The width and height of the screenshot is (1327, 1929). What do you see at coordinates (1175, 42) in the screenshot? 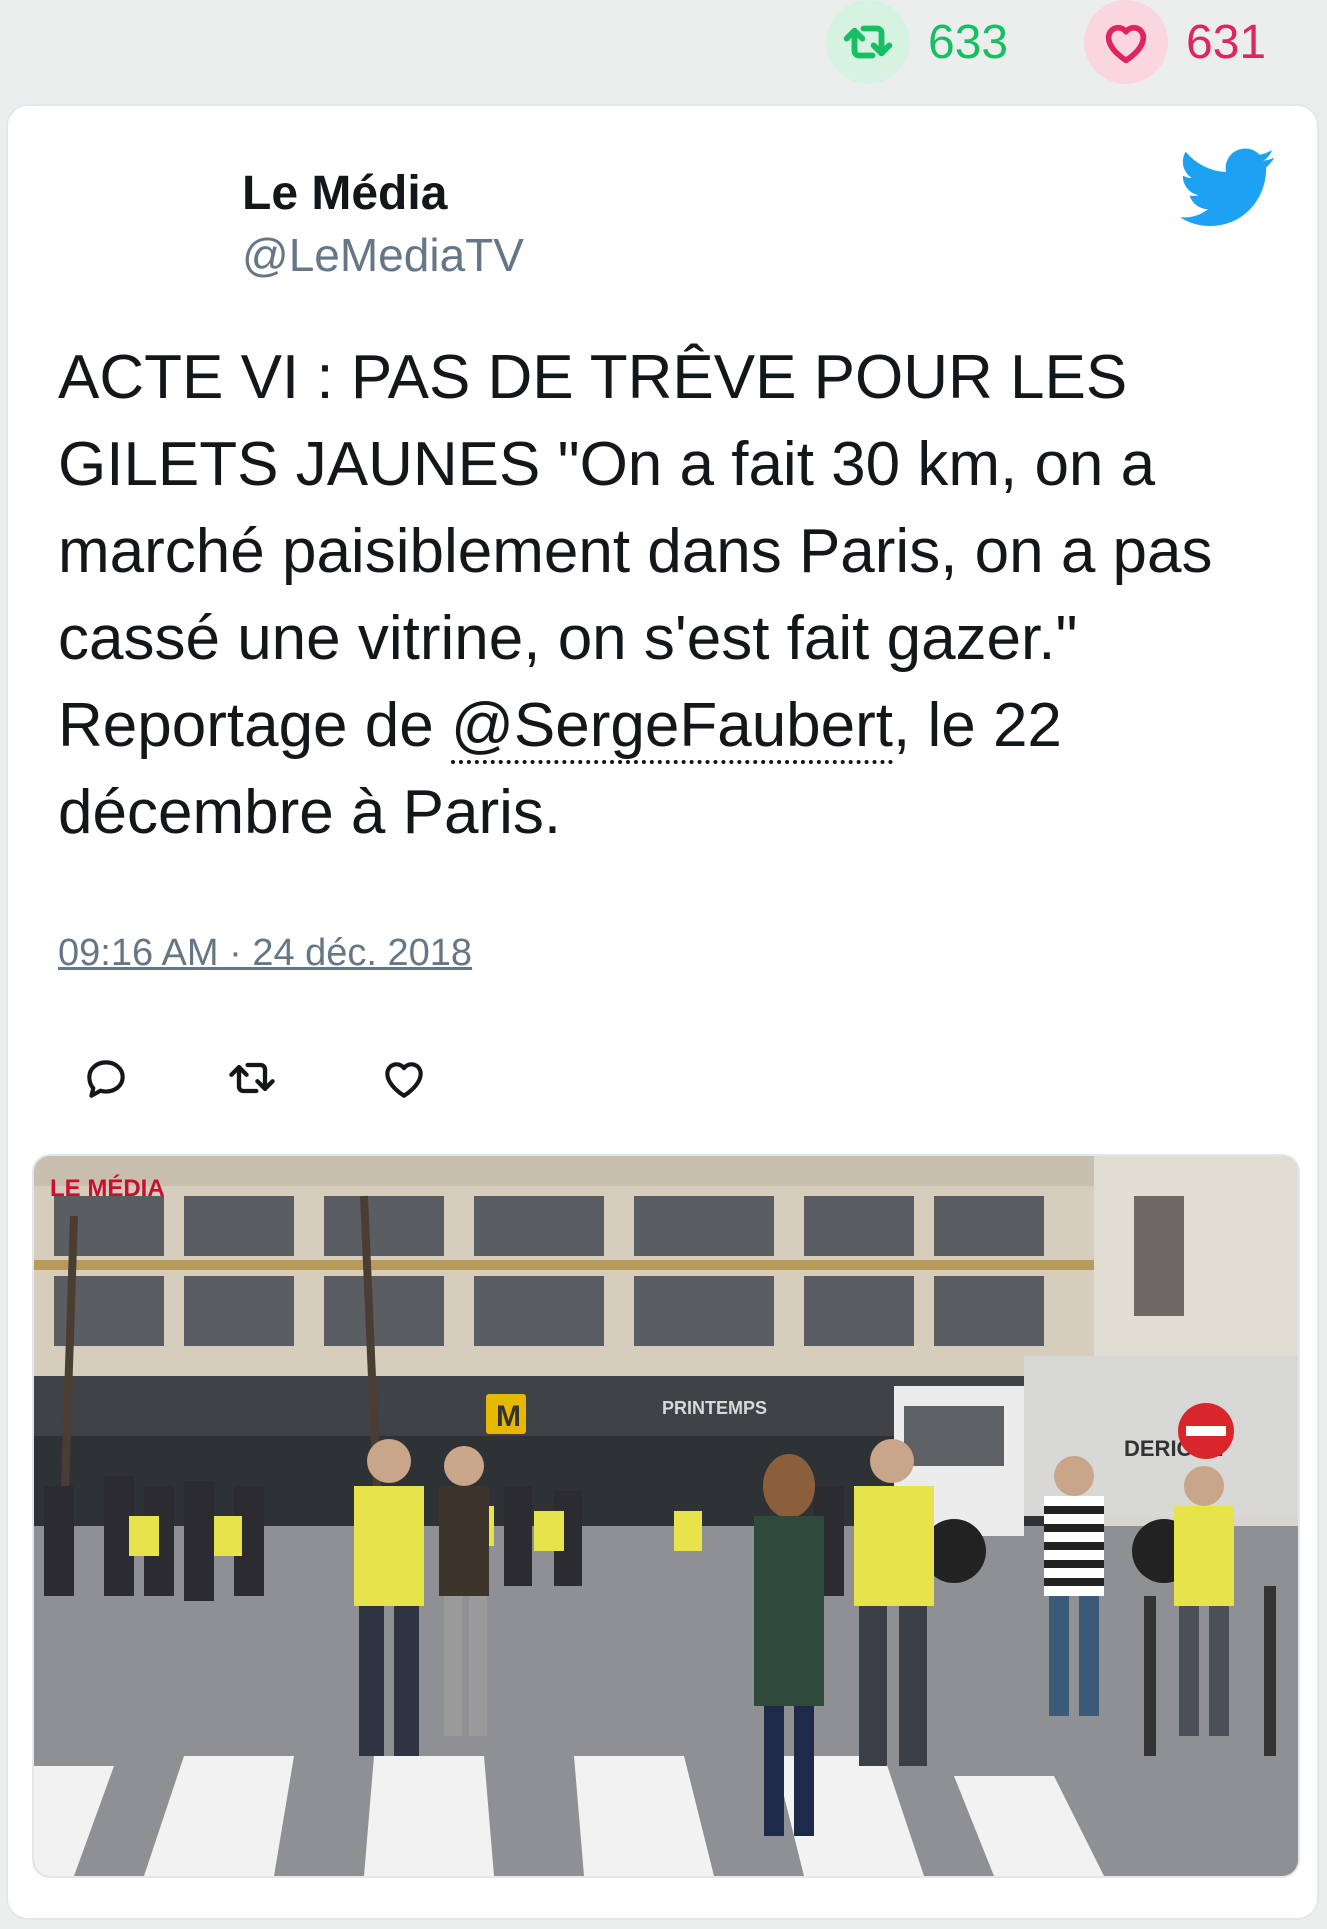
I see `like-stat: 631` at bounding box center [1175, 42].